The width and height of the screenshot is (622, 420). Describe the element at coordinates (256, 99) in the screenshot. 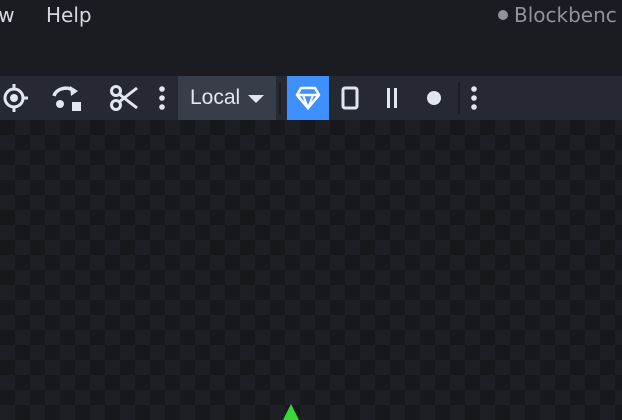

I see `caret-down-icon` at that location.